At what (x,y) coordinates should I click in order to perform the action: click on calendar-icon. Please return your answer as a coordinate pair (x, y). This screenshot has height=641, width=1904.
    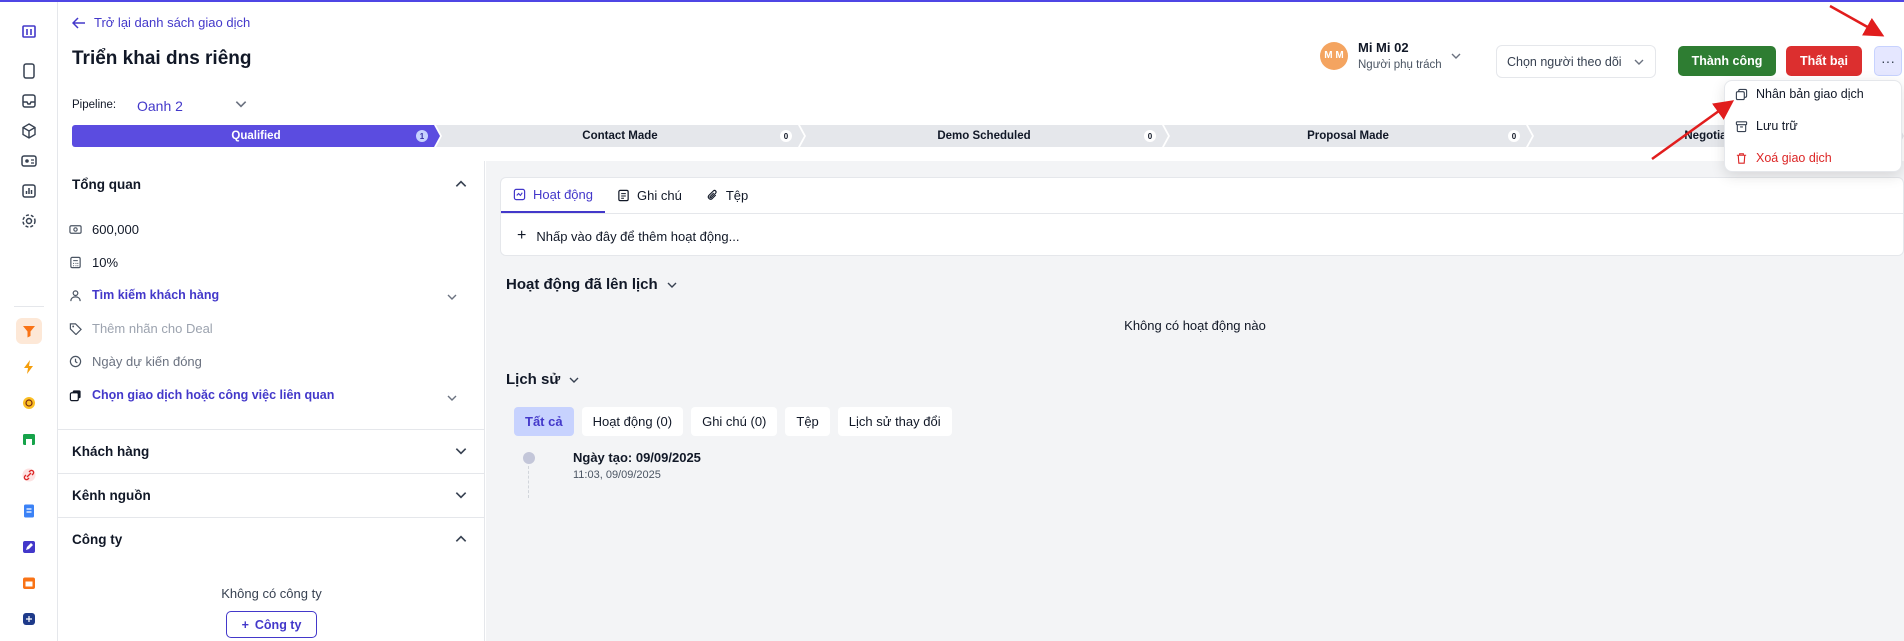
    Looking at the image, I should click on (29, 583).